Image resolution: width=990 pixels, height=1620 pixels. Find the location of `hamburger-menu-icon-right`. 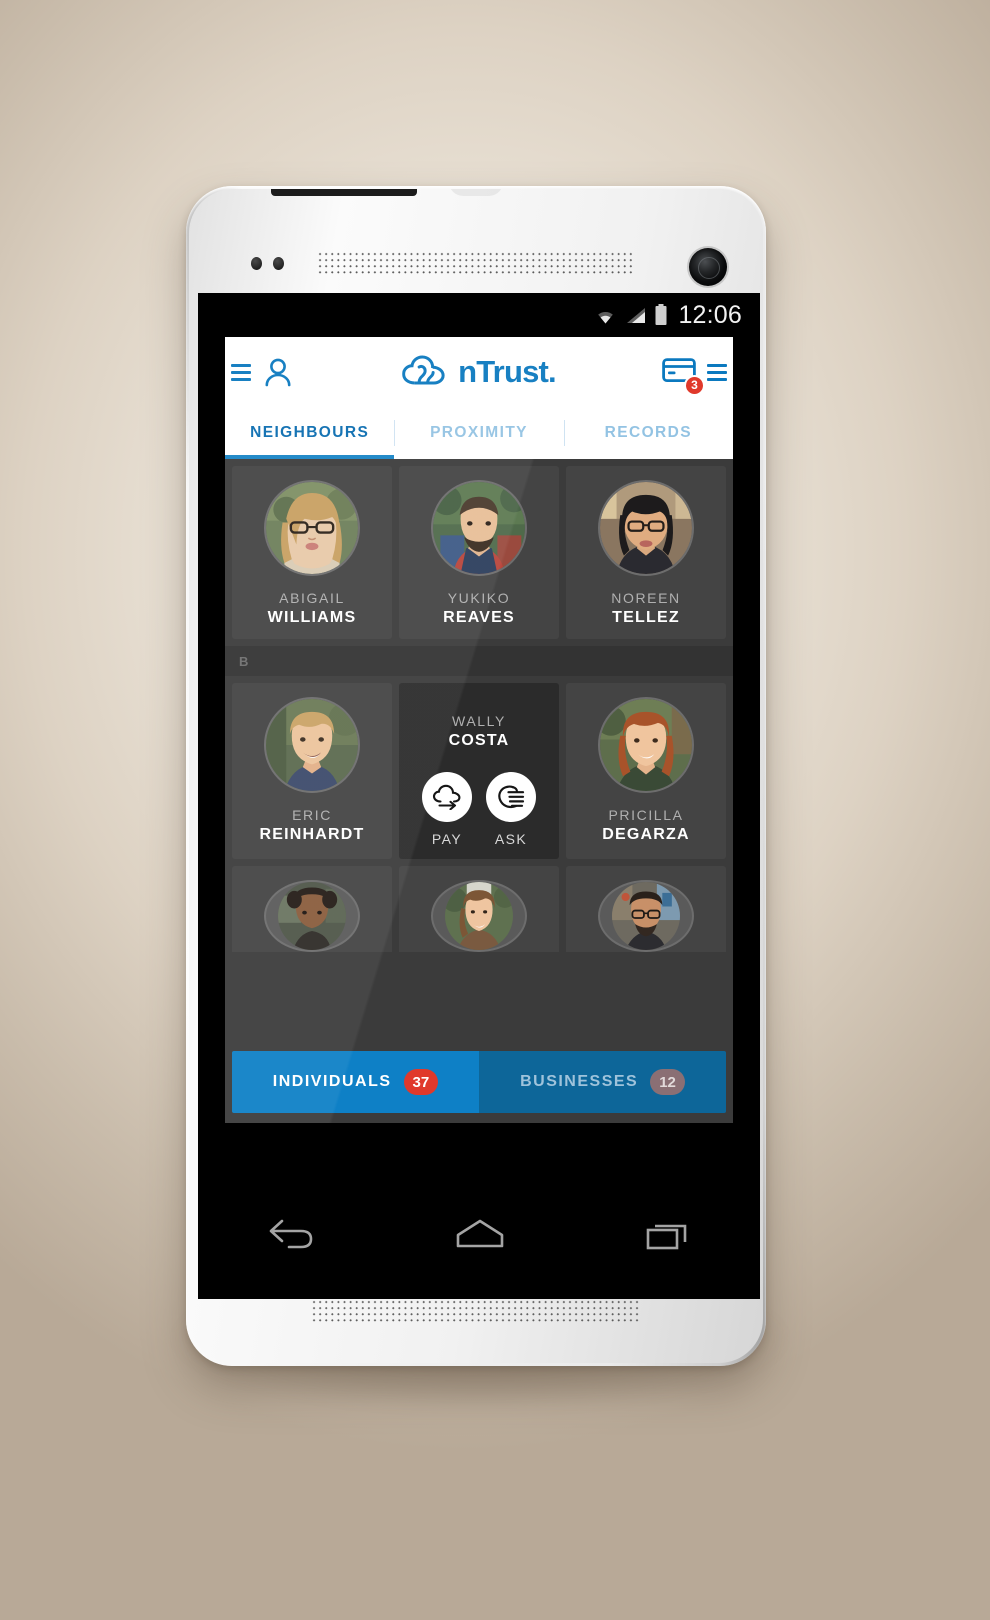

hamburger-menu-icon-right is located at coordinates (717, 372).